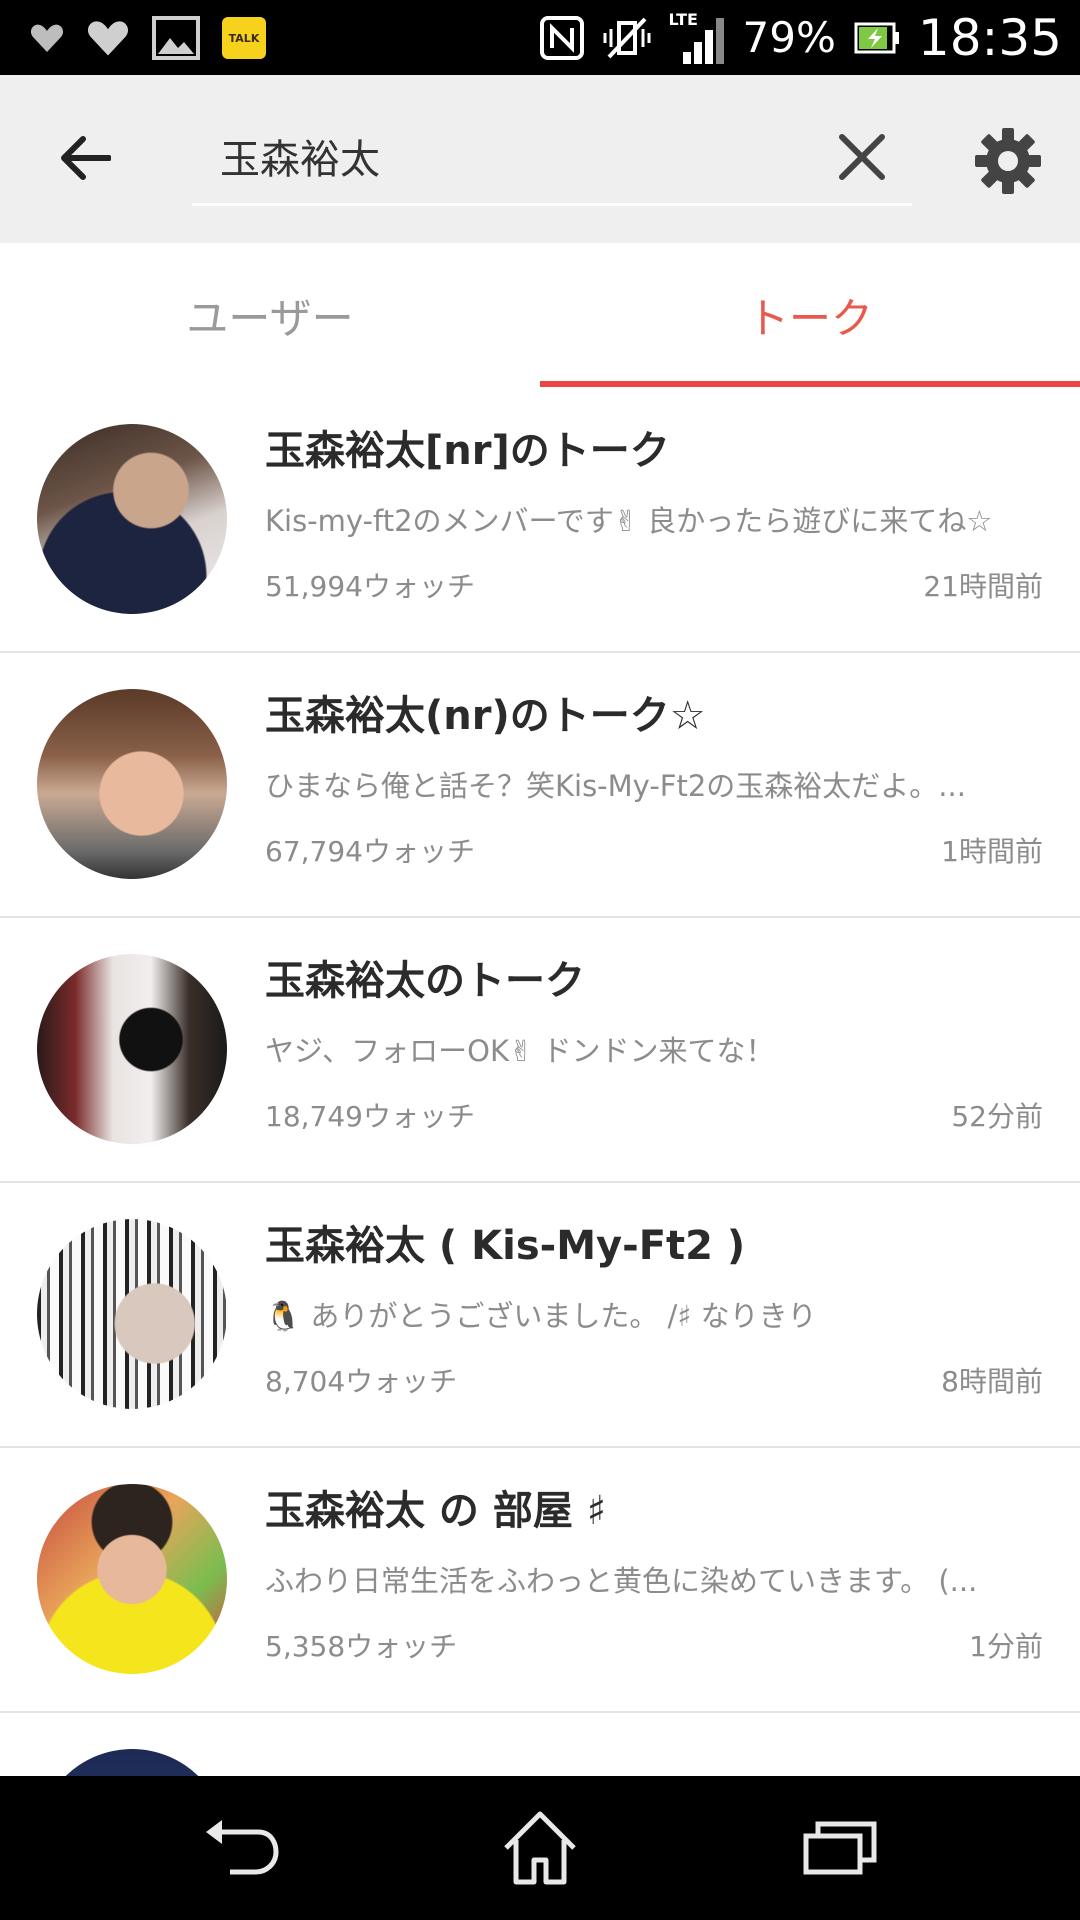 This screenshot has height=1920, width=1080. Describe the element at coordinates (989, 37) in the screenshot. I see `clock: 18:35` at that location.